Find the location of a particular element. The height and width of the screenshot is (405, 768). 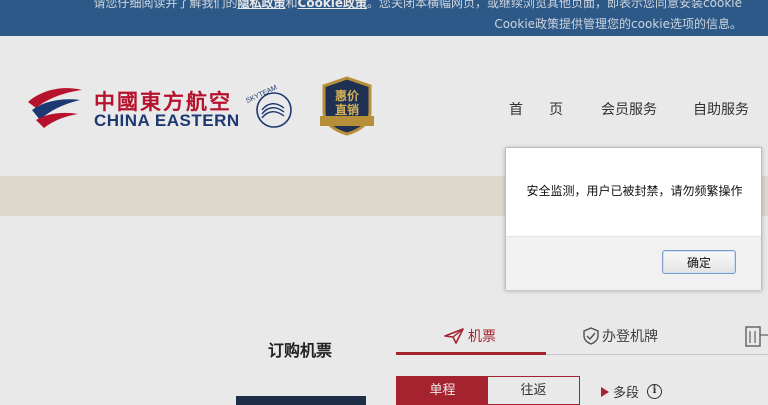

alert-message: 安全监测，用户已被封禁，请勿频繁操作 is located at coordinates (634, 191).